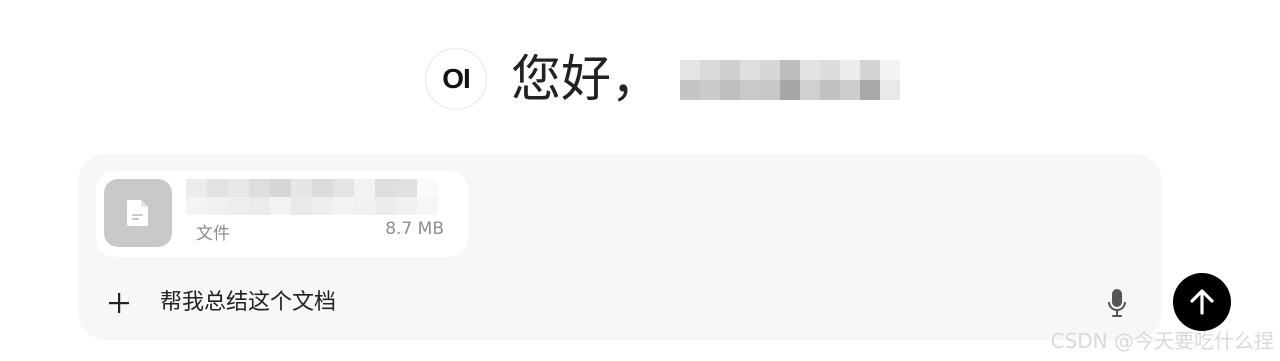 The height and width of the screenshot is (361, 1280). What do you see at coordinates (586, 79) in the screenshot?
I see `greeting-text: 您好，` at bounding box center [586, 79].